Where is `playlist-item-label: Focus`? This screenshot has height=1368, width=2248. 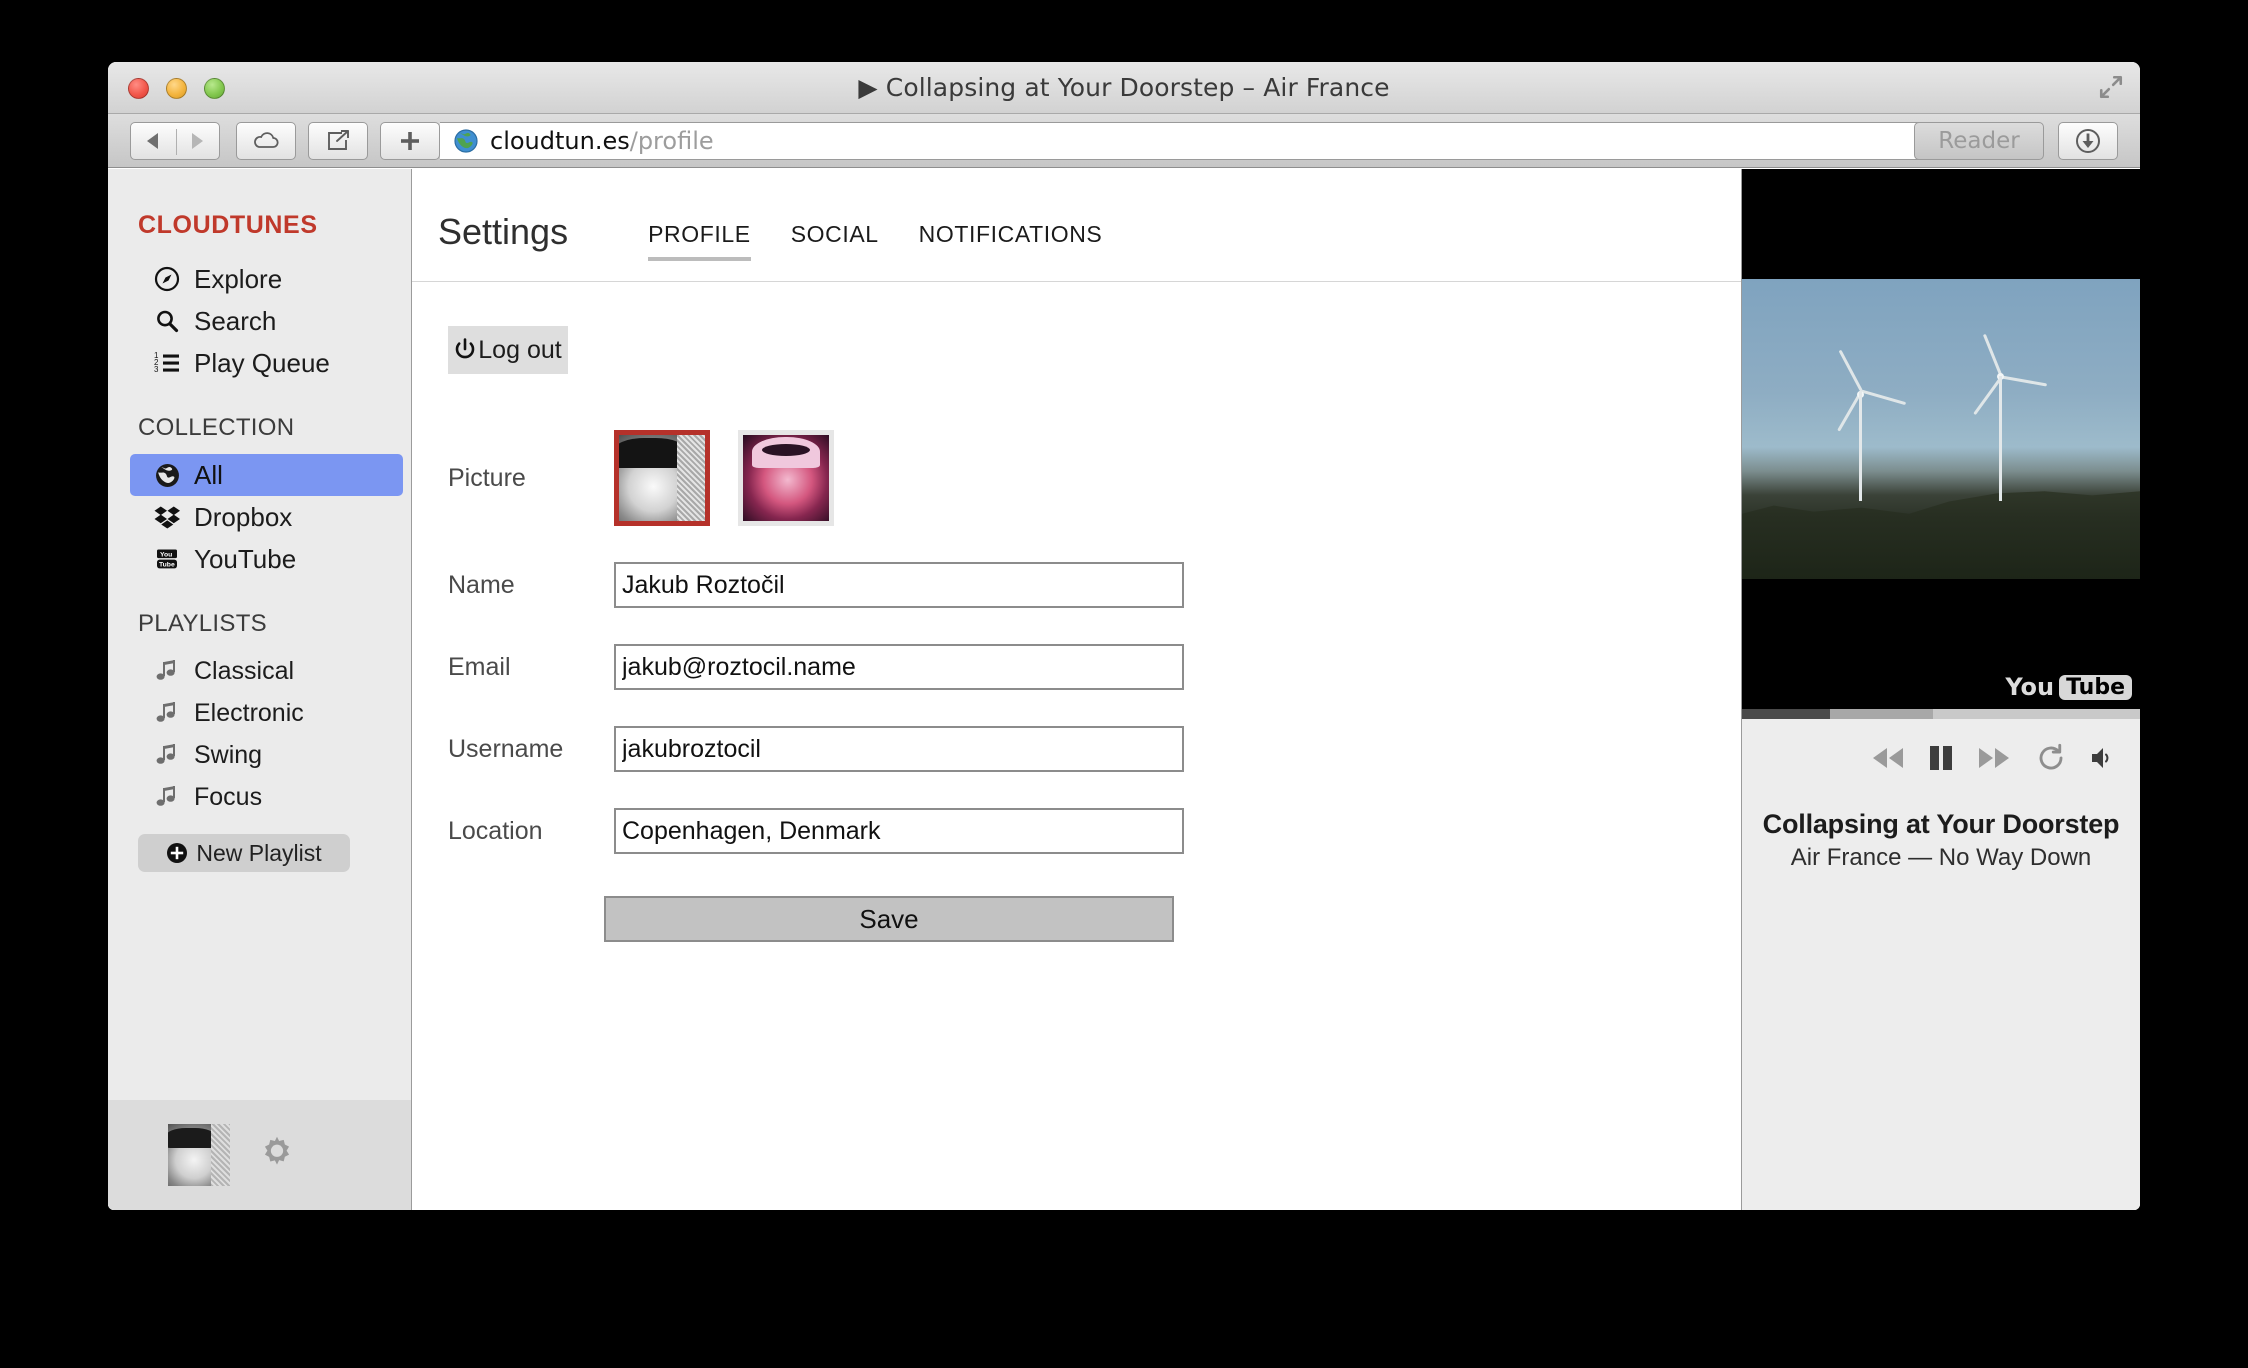 playlist-item-label: Focus is located at coordinates (228, 796).